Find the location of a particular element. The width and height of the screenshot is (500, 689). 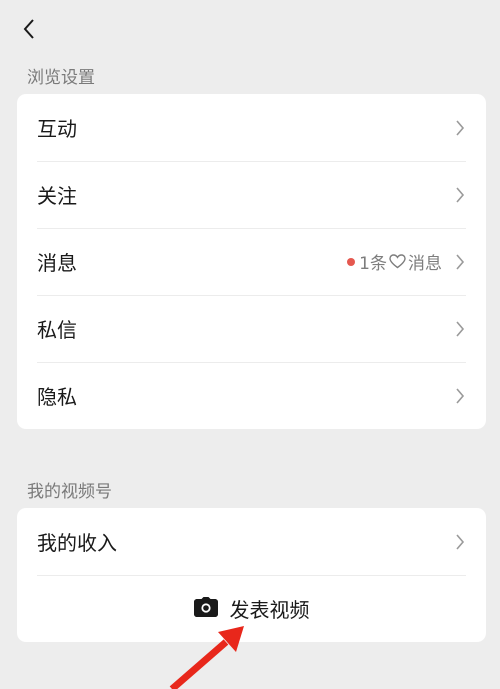

annotation-arrow-icon is located at coordinates (206, 657).